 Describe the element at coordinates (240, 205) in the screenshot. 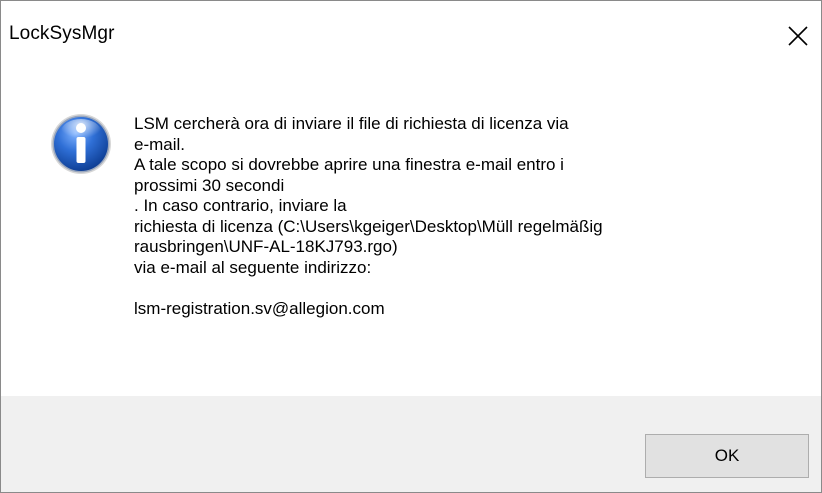

I see `message-line-5: . In caso contrario, inviare la` at that location.